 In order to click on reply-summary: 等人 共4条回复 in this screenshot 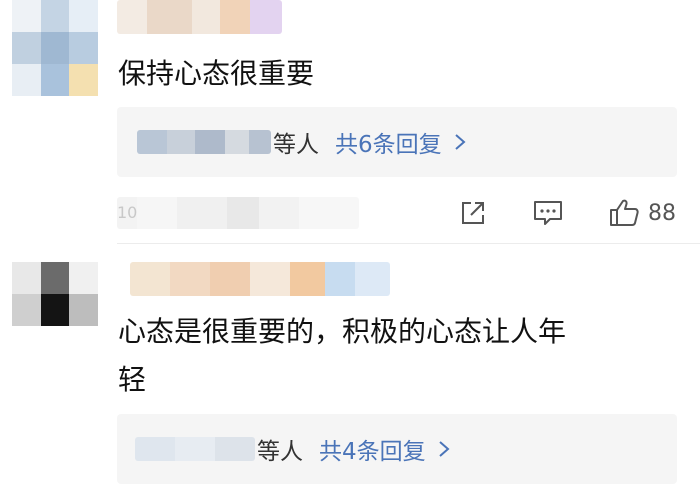, I will do `click(397, 449)`.